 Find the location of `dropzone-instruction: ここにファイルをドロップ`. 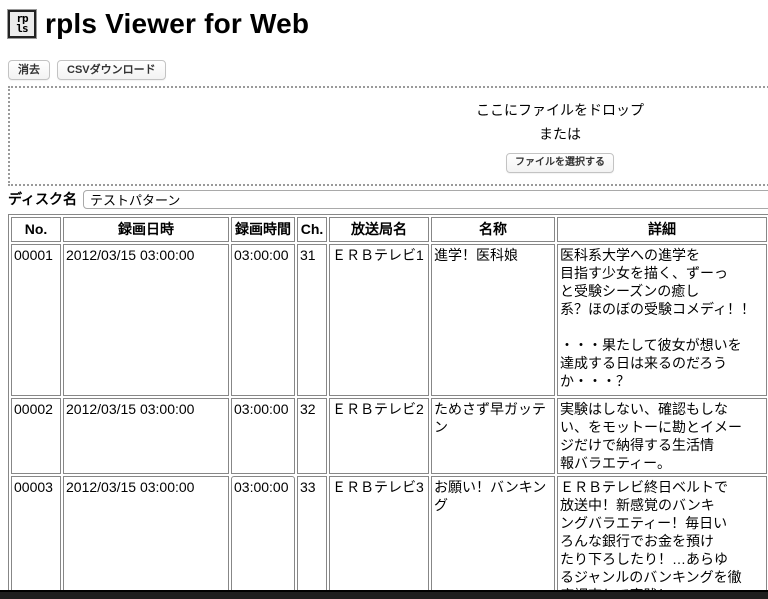

dropzone-instruction: ここにファイルをドロップ is located at coordinates (560, 110).